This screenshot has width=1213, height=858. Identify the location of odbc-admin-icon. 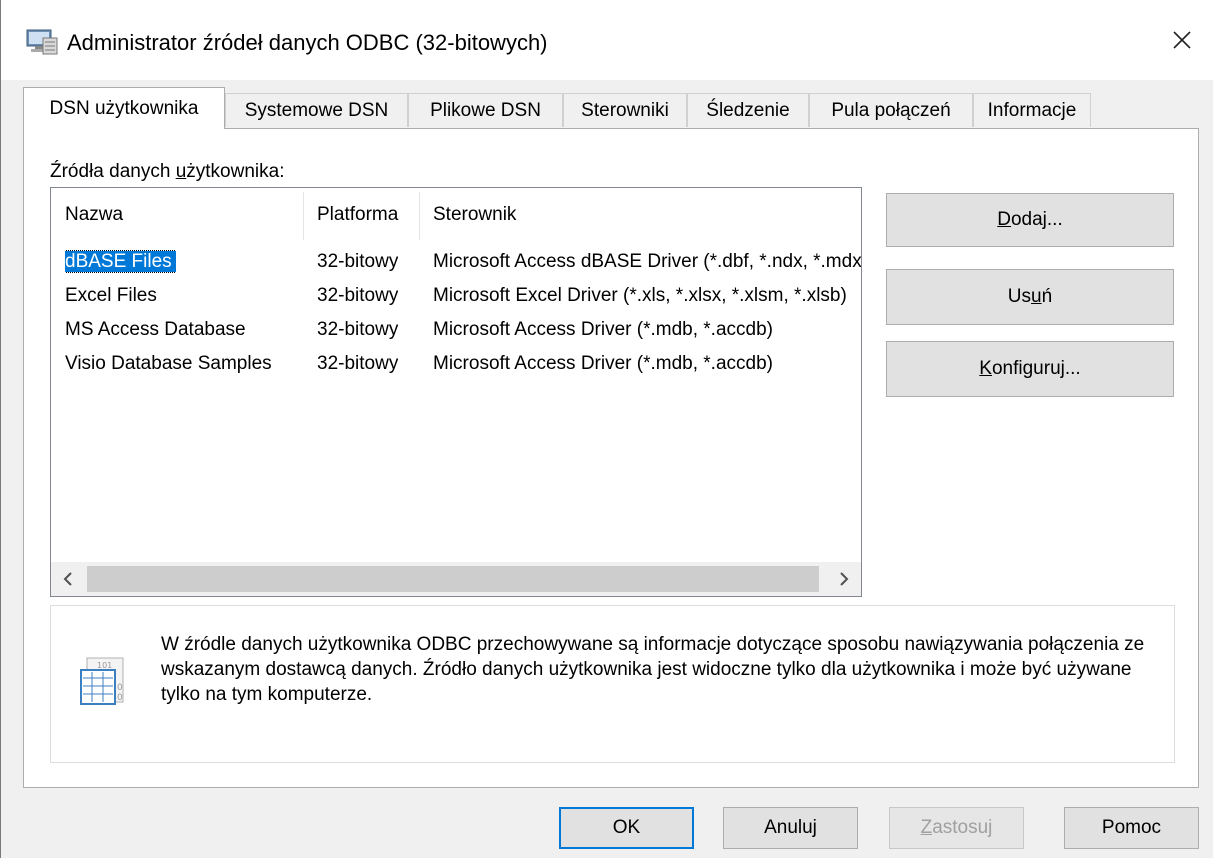
(42, 42).